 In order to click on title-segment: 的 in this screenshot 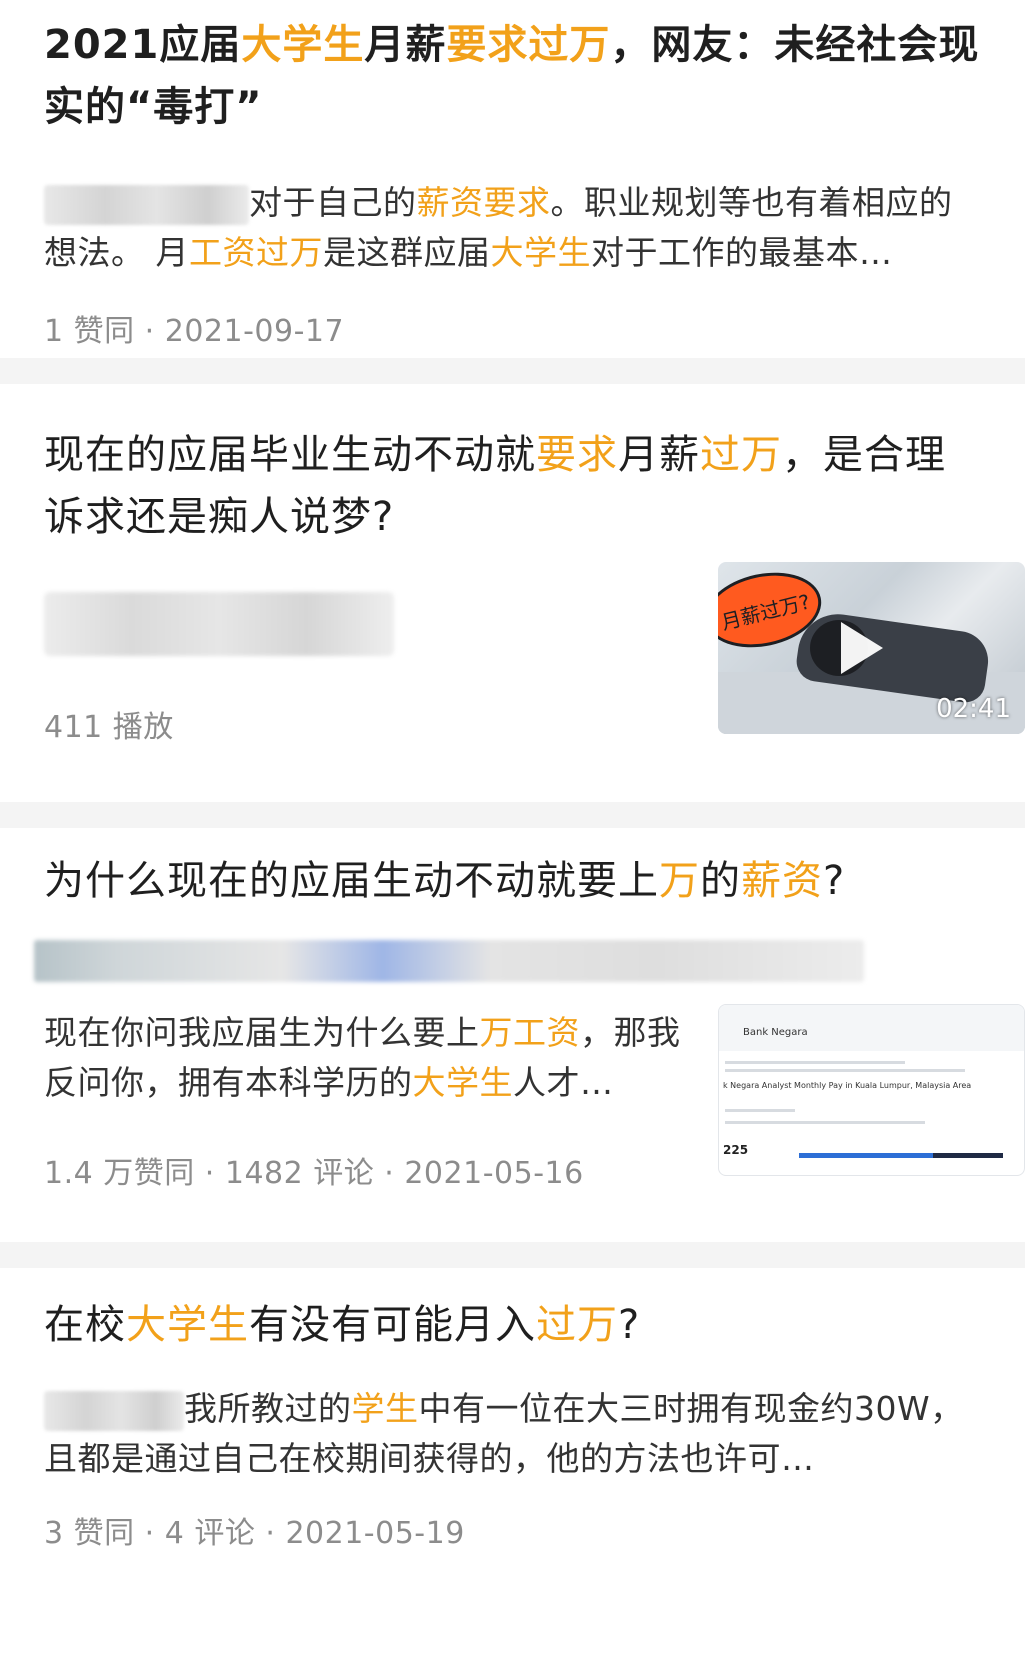, I will do `click(720, 881)`.